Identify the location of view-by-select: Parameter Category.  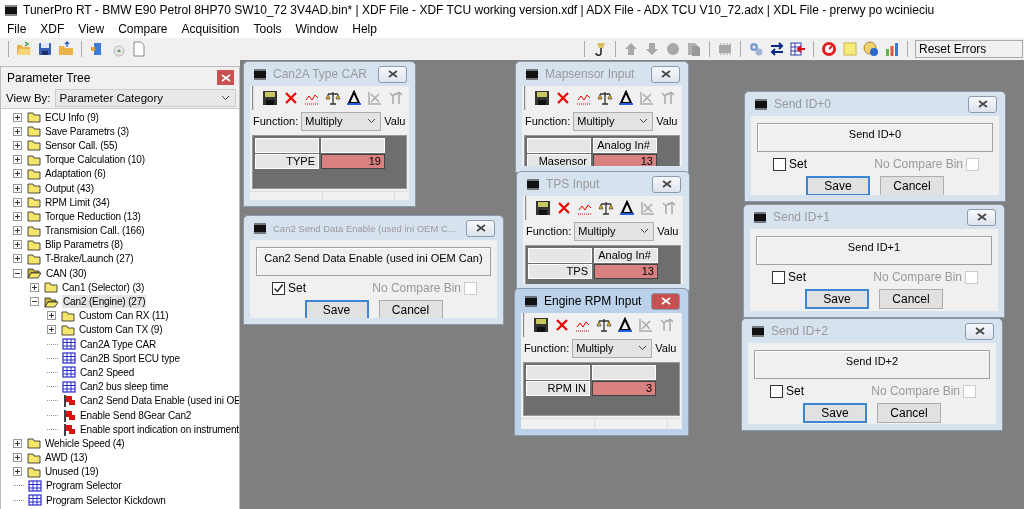
(145, 98).